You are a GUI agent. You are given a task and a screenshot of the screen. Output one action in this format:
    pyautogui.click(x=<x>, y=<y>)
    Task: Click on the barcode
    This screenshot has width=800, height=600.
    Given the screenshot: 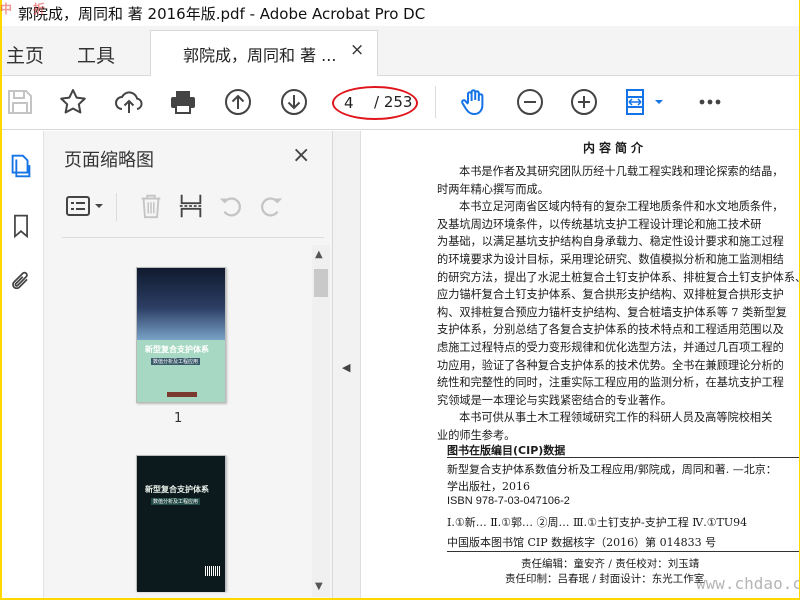 What is the action you would take?
    pyautogui.click(x=213, y=571)
    